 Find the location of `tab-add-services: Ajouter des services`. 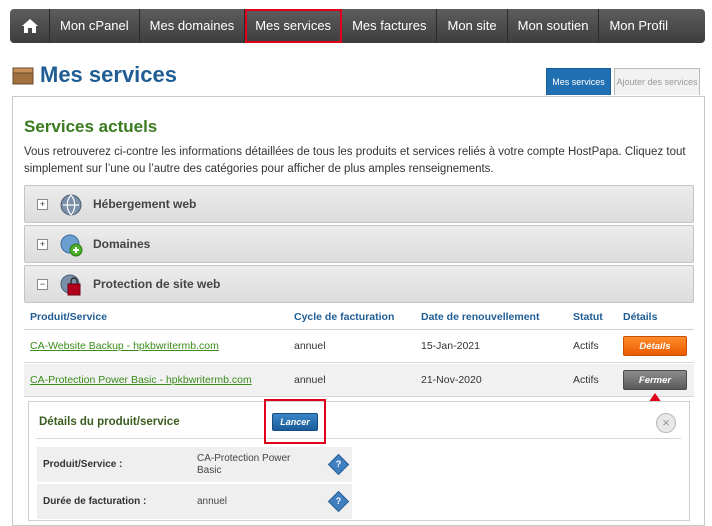

tab-add-services: Ajouter des services is located at coordinates (657, 81).